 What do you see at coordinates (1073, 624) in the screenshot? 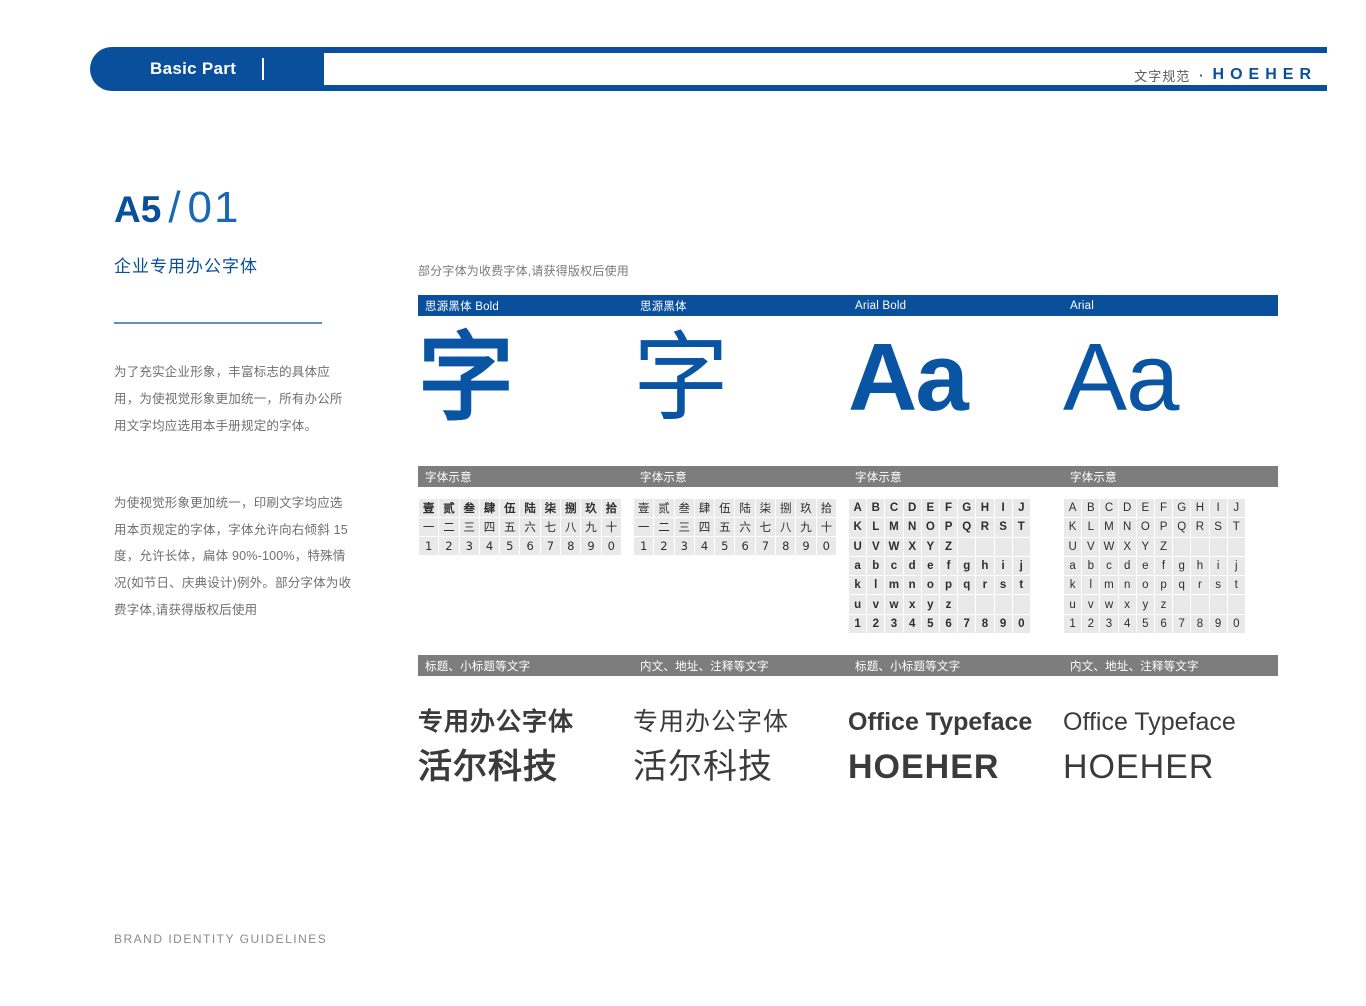
I see `glyph-cell: 1` at bounding box center [1073, 624].